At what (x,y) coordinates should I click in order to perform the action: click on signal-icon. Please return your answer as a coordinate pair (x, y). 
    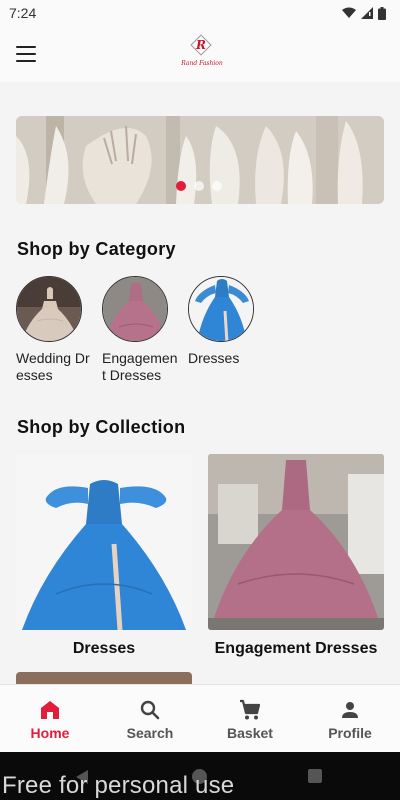
    Looking at the image, I should click on (367, 13).